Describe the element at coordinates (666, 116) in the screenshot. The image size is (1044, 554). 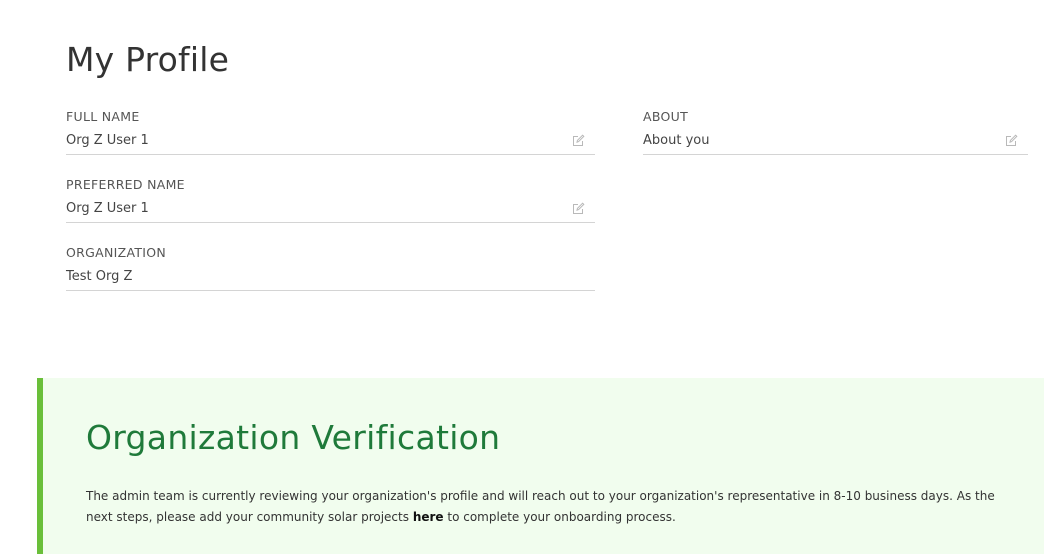
I see `about-label: ABOUT` at that location.